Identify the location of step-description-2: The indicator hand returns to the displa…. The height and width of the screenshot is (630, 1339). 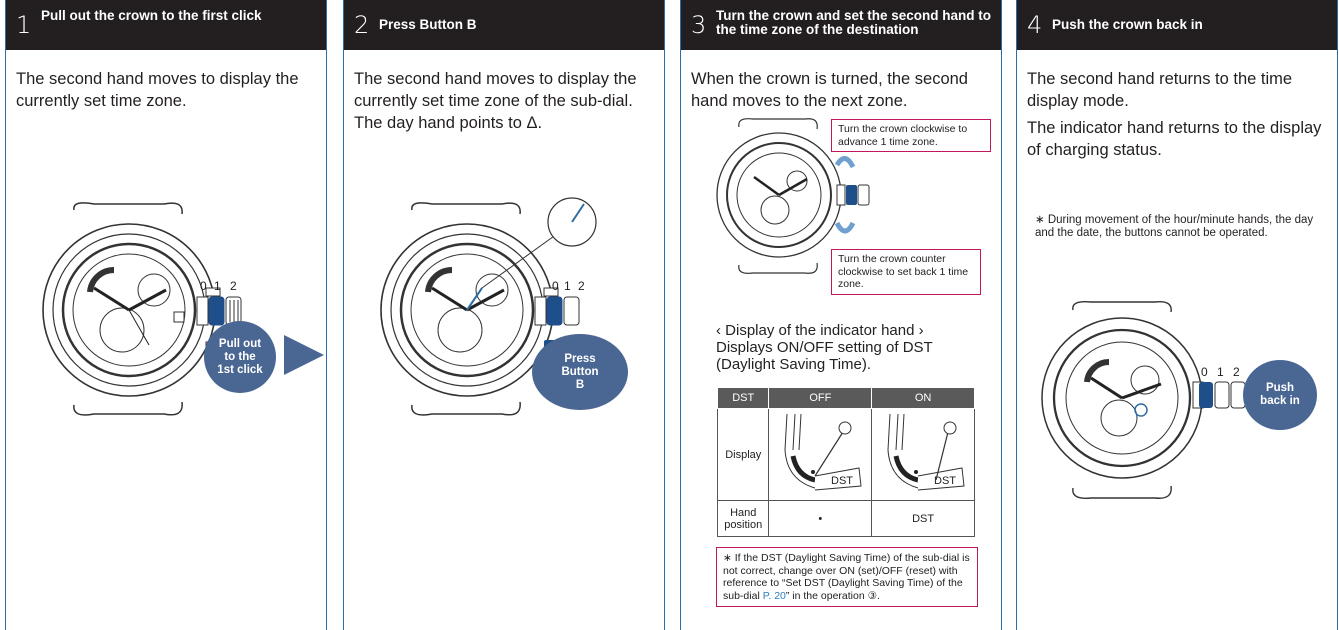
(1174, 139).